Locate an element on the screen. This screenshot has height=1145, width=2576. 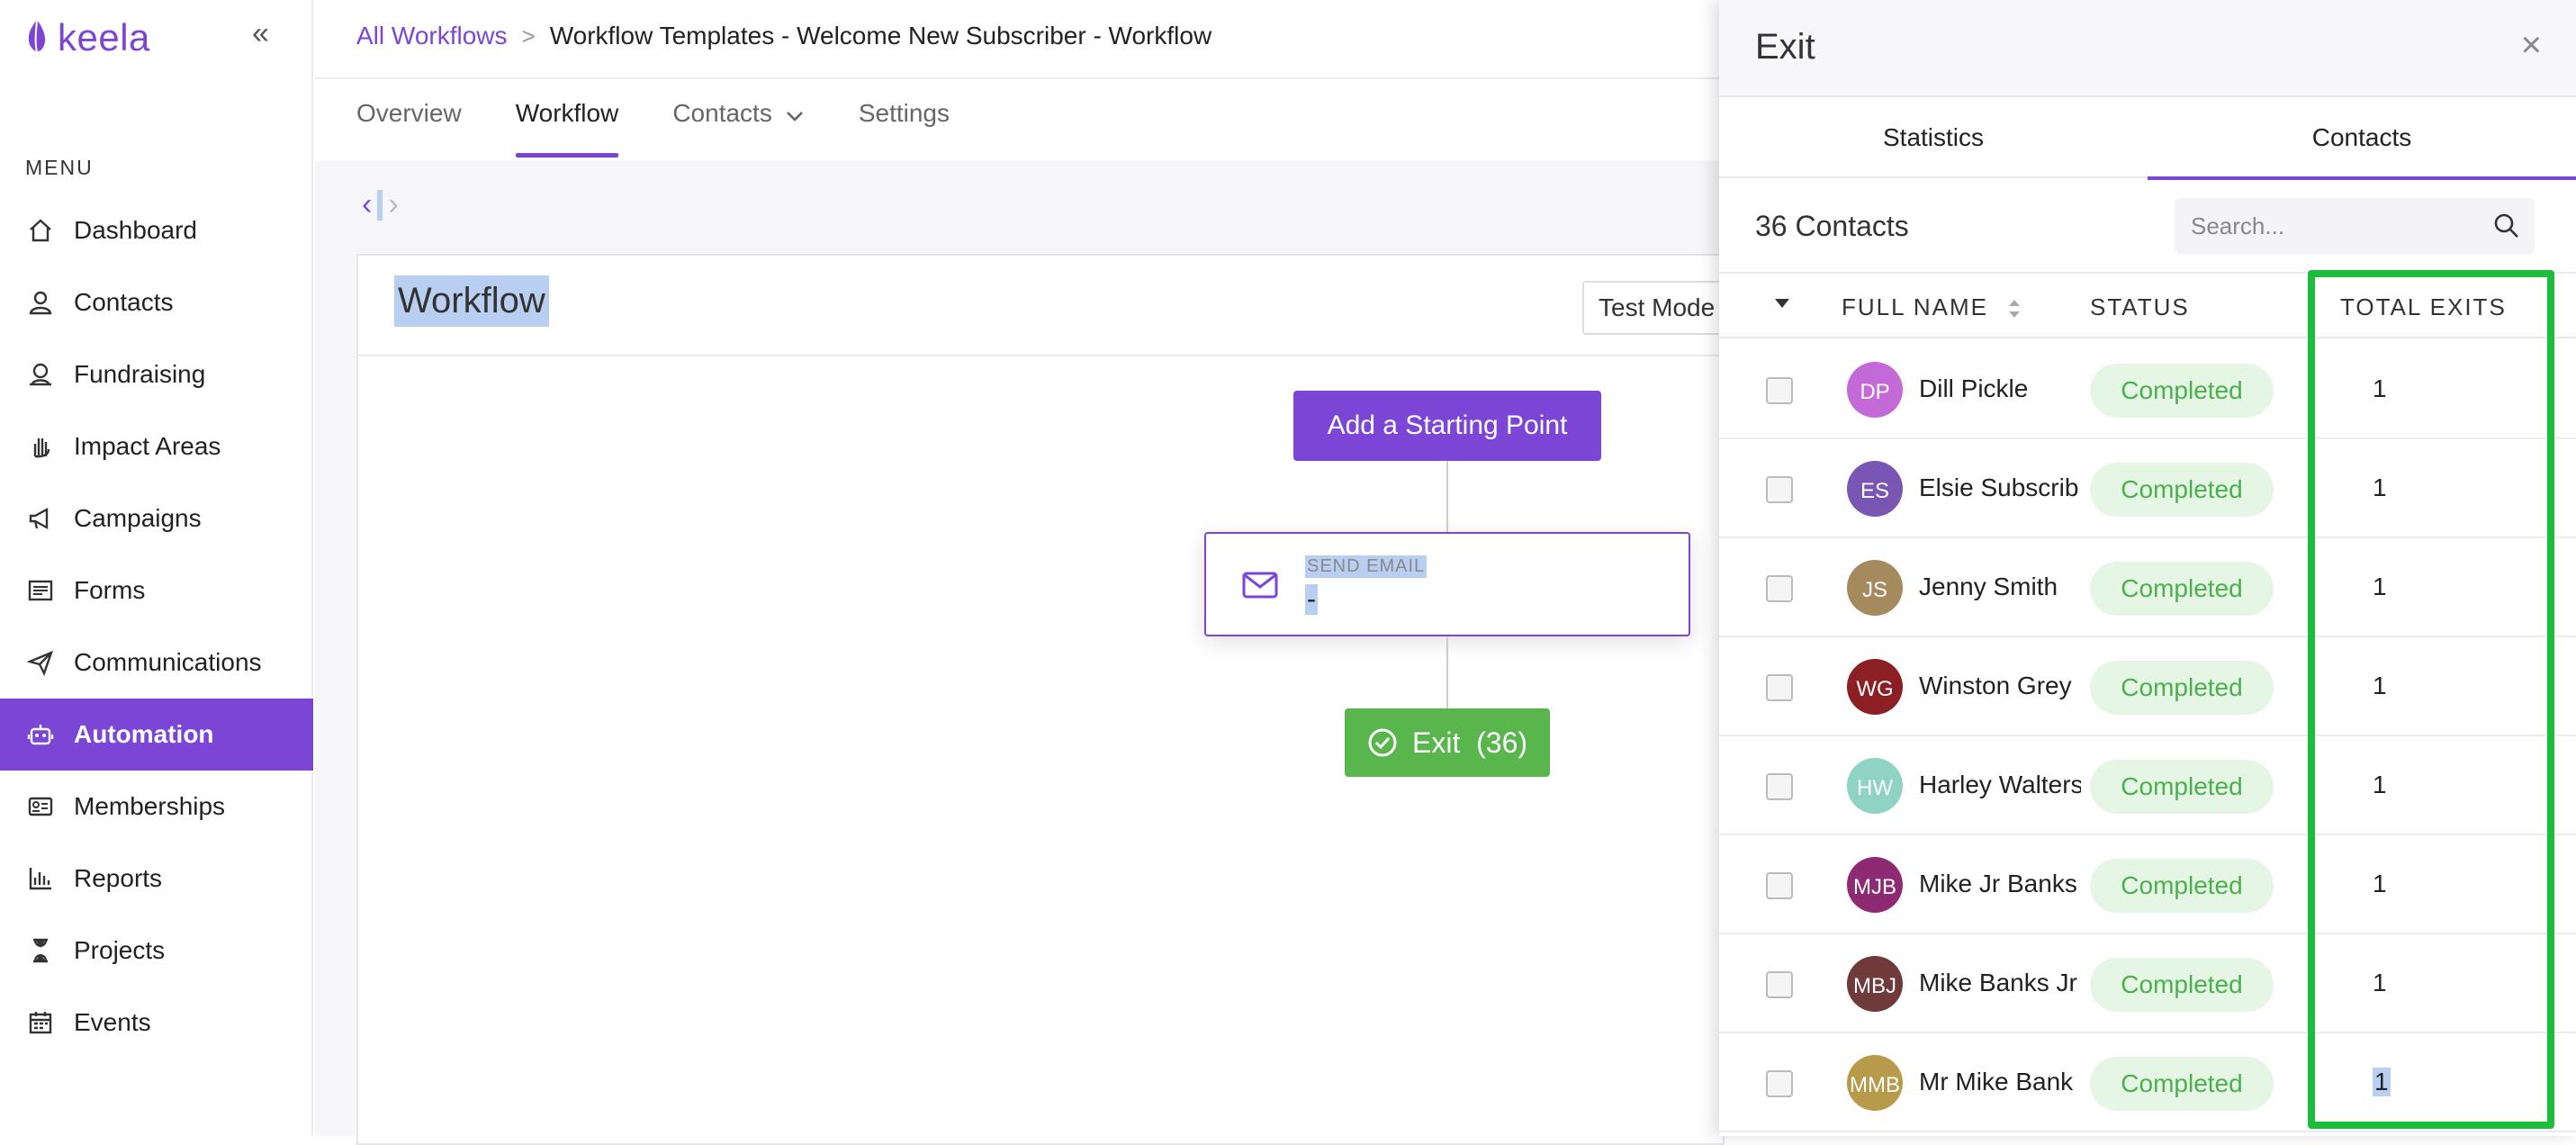
sidebar-item-automation: Automation is located at coordinates (156, 735).